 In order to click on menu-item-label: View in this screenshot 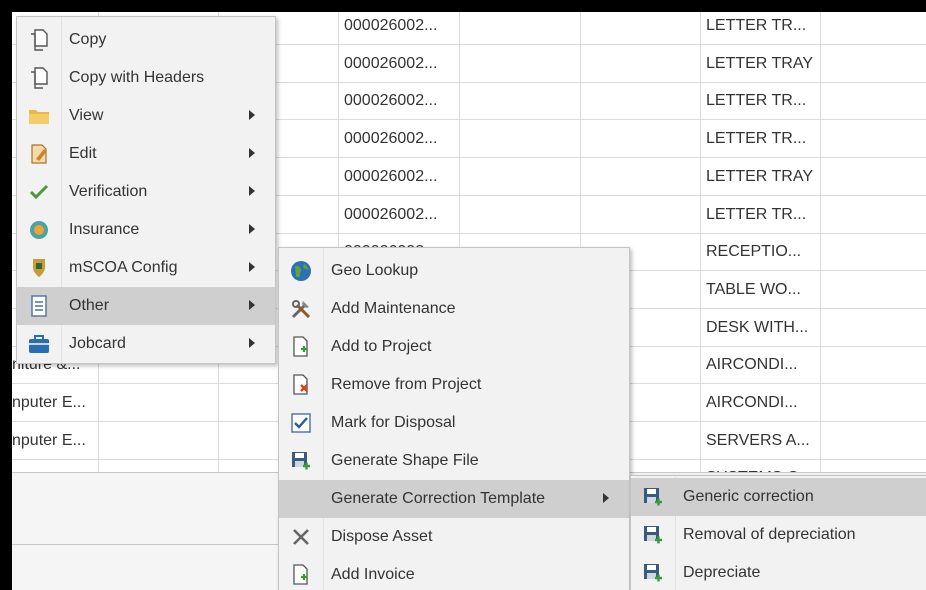, I will do `click(86, 115)`.